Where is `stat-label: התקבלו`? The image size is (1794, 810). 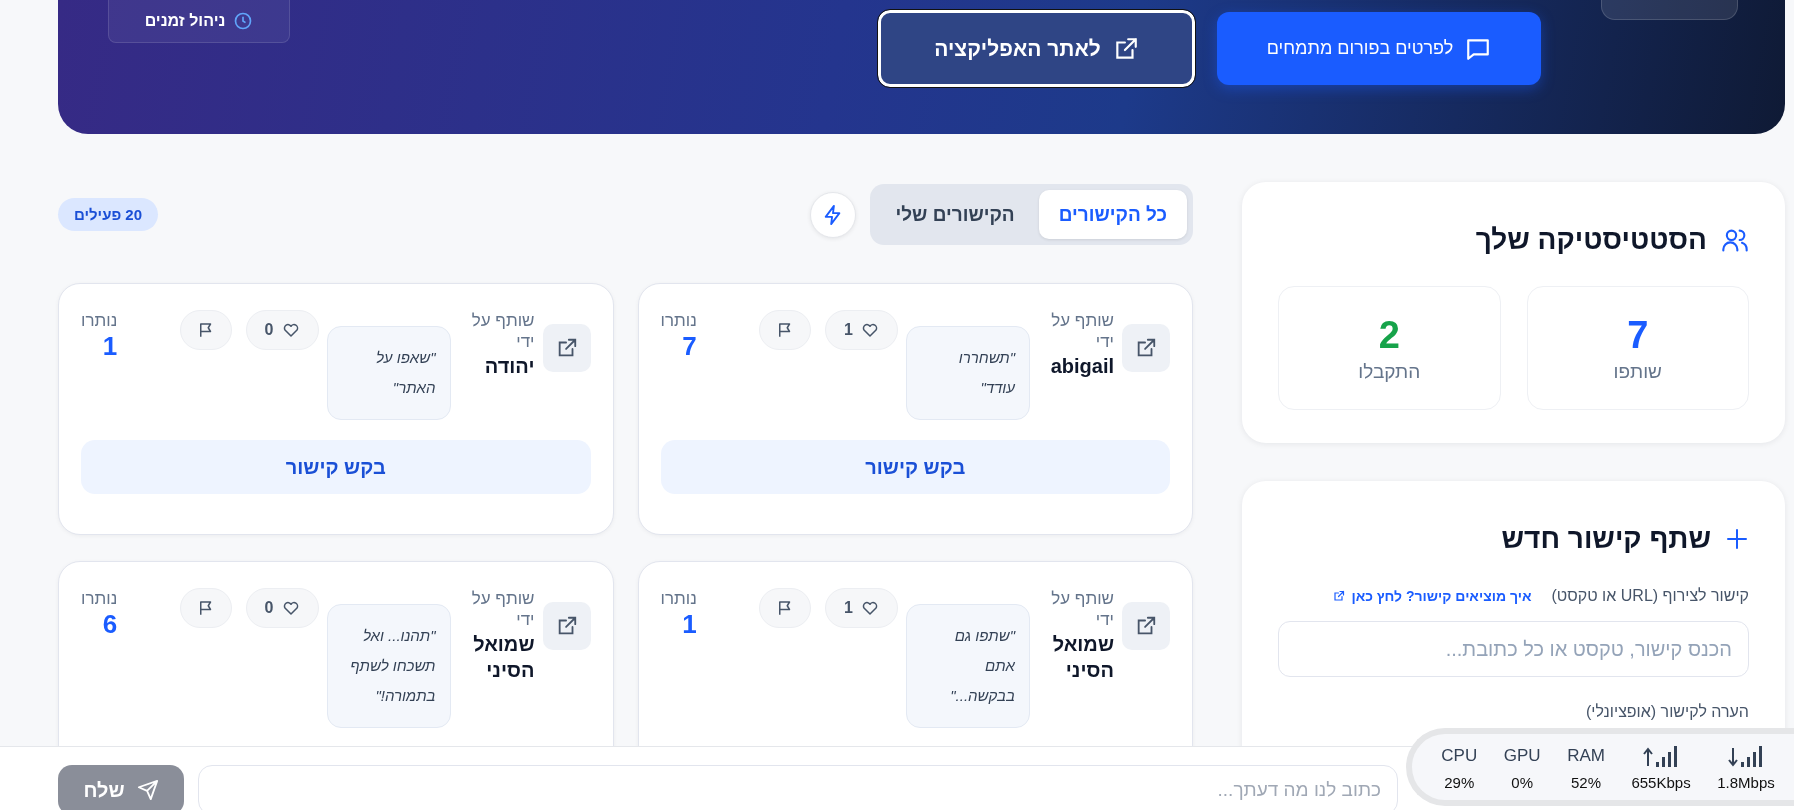
stat-label: התקבלו is located at coordinates (1389, 371).